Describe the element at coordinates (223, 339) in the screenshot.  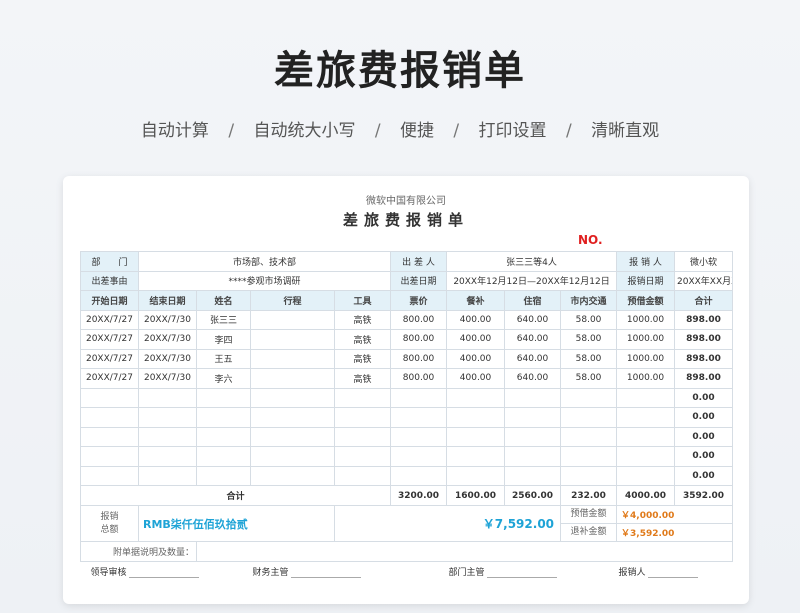
I see `cell-name: 李四` at that location.